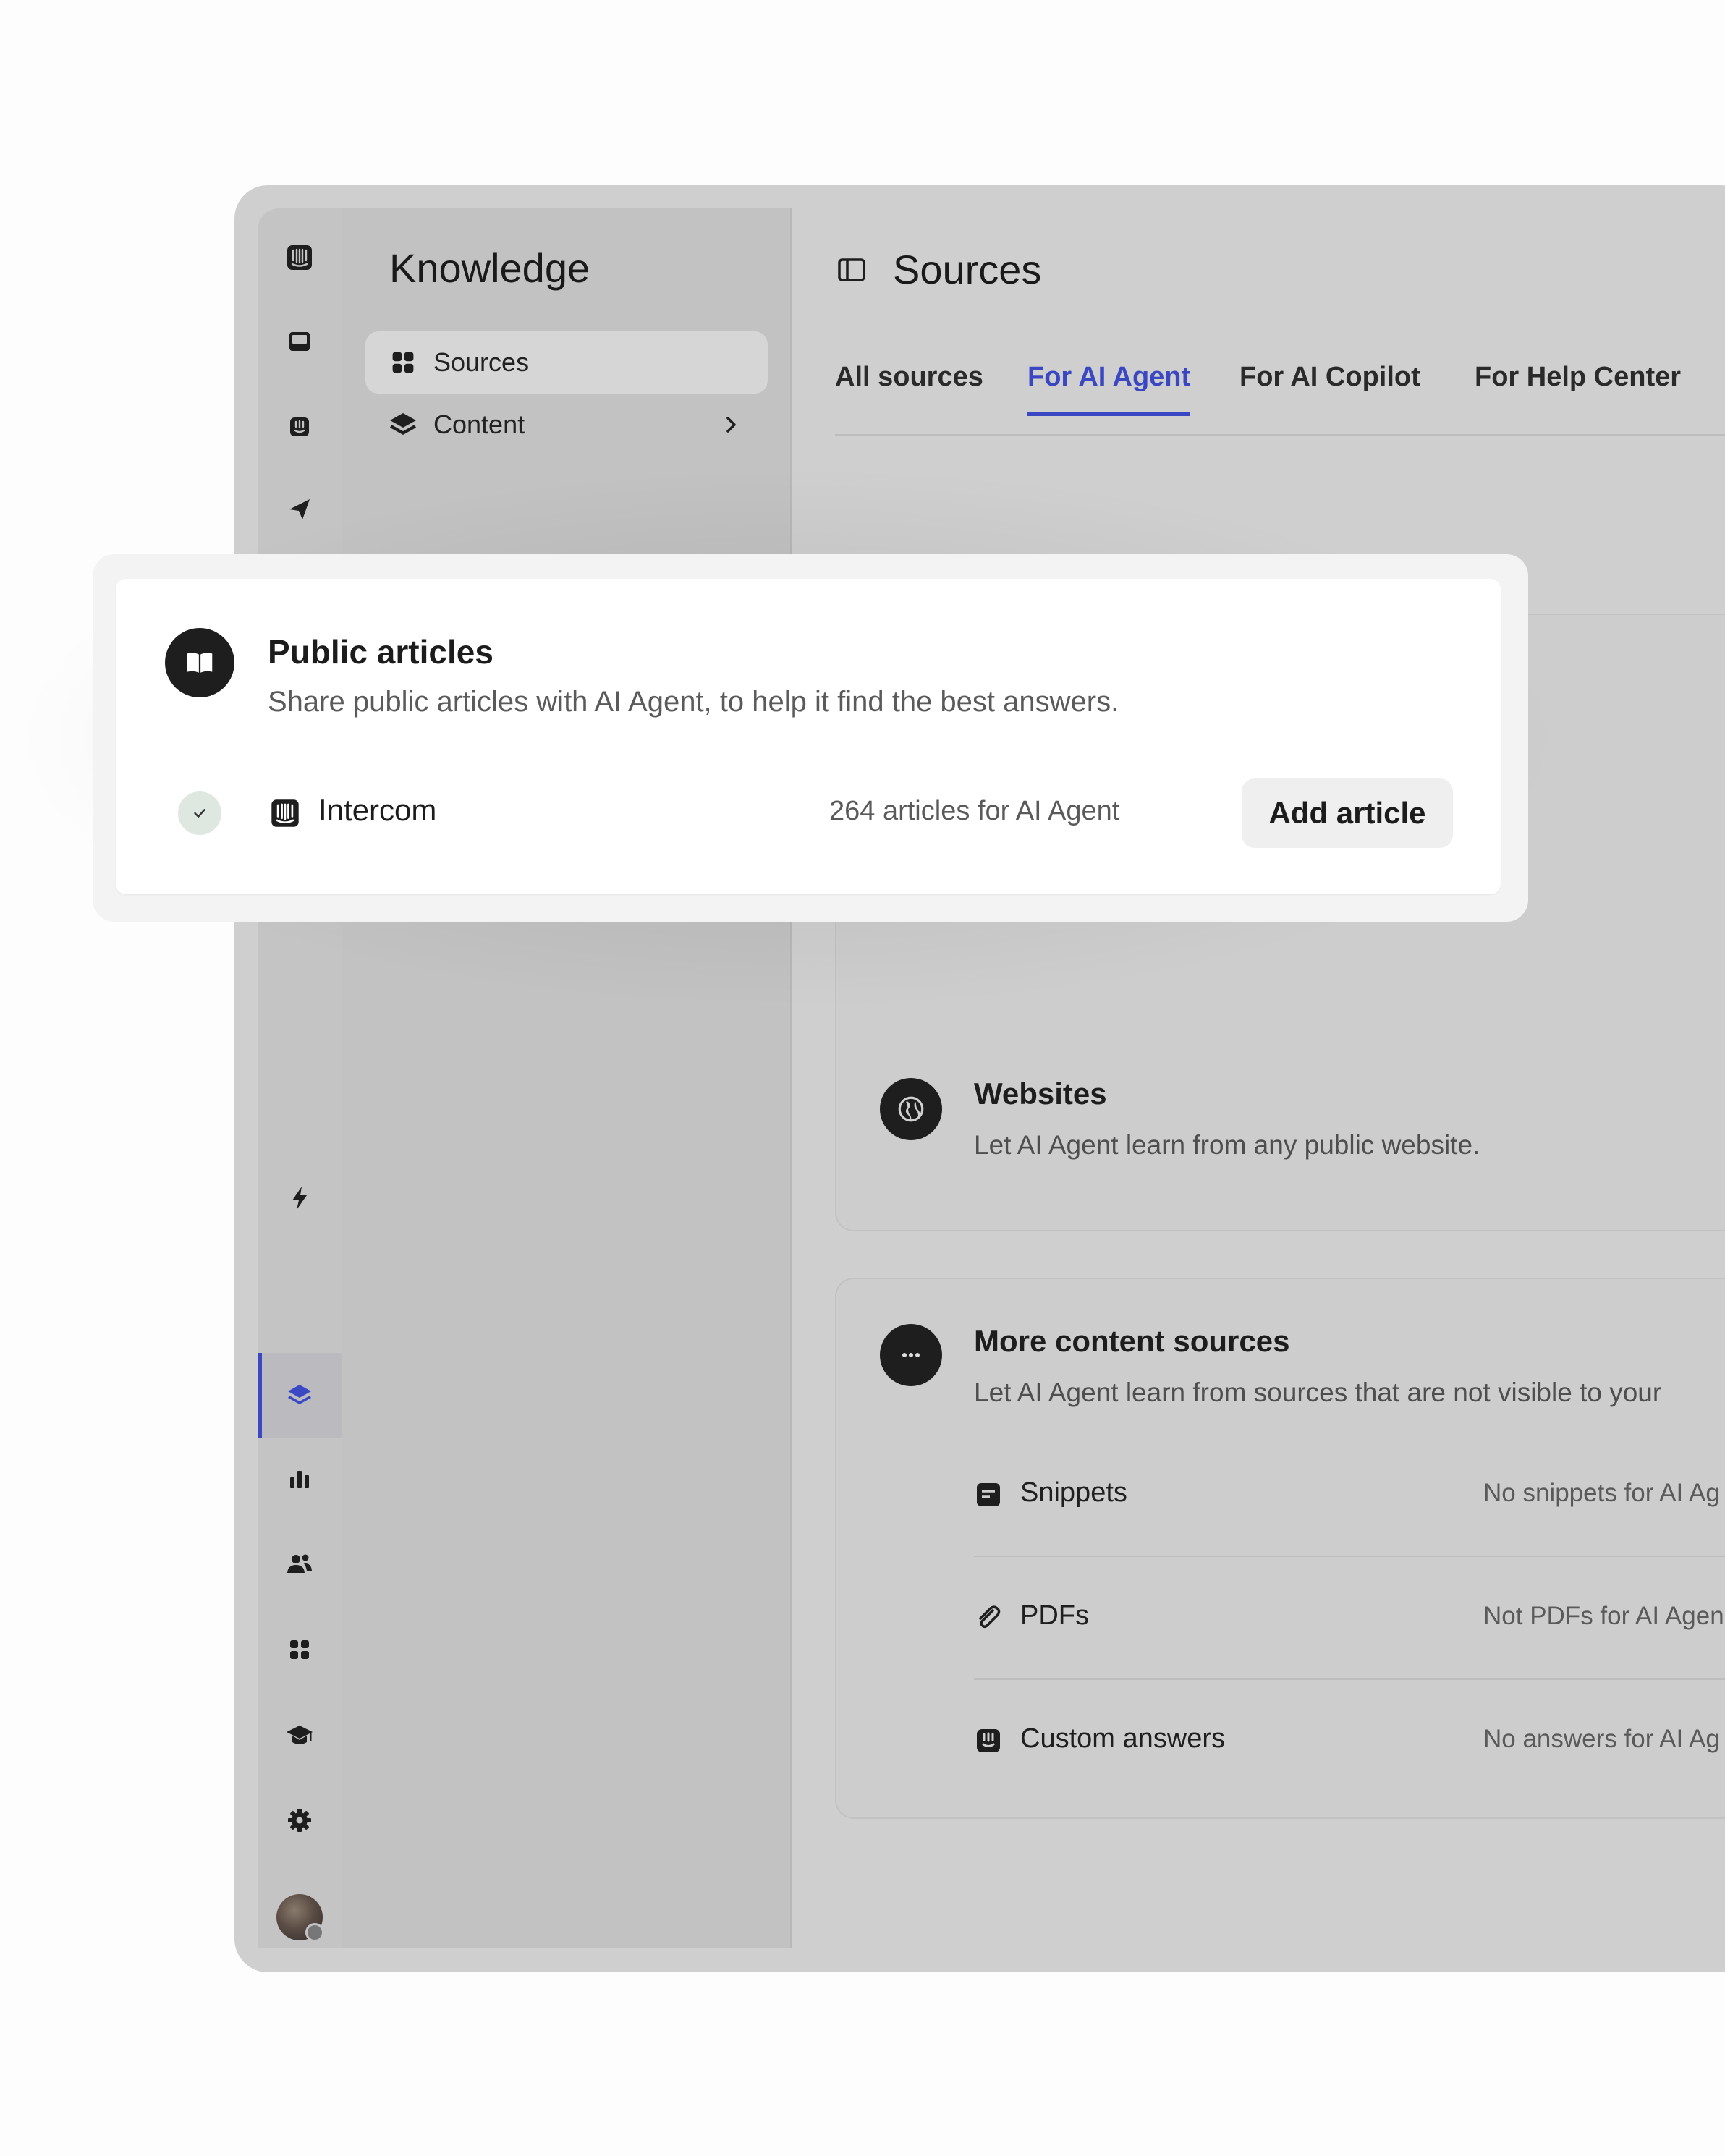  What do you see at coordinates (299, 1564) in the screenshot?
I see `contacts-icon` at bounding box center [299, 1564].